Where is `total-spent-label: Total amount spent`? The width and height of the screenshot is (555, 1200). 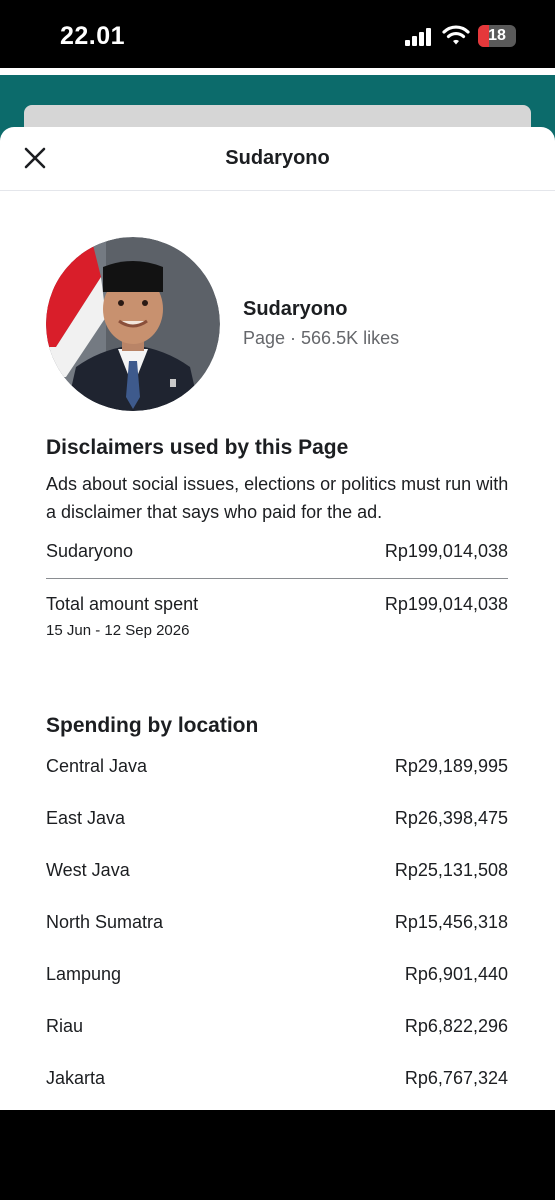 total-spent-label: Total amount spent is located at coordinates (122, 604).